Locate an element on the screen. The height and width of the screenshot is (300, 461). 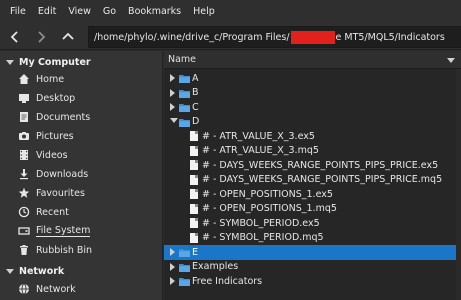
sidebar-item-label: Desktop is located at coordinates (56, 98).